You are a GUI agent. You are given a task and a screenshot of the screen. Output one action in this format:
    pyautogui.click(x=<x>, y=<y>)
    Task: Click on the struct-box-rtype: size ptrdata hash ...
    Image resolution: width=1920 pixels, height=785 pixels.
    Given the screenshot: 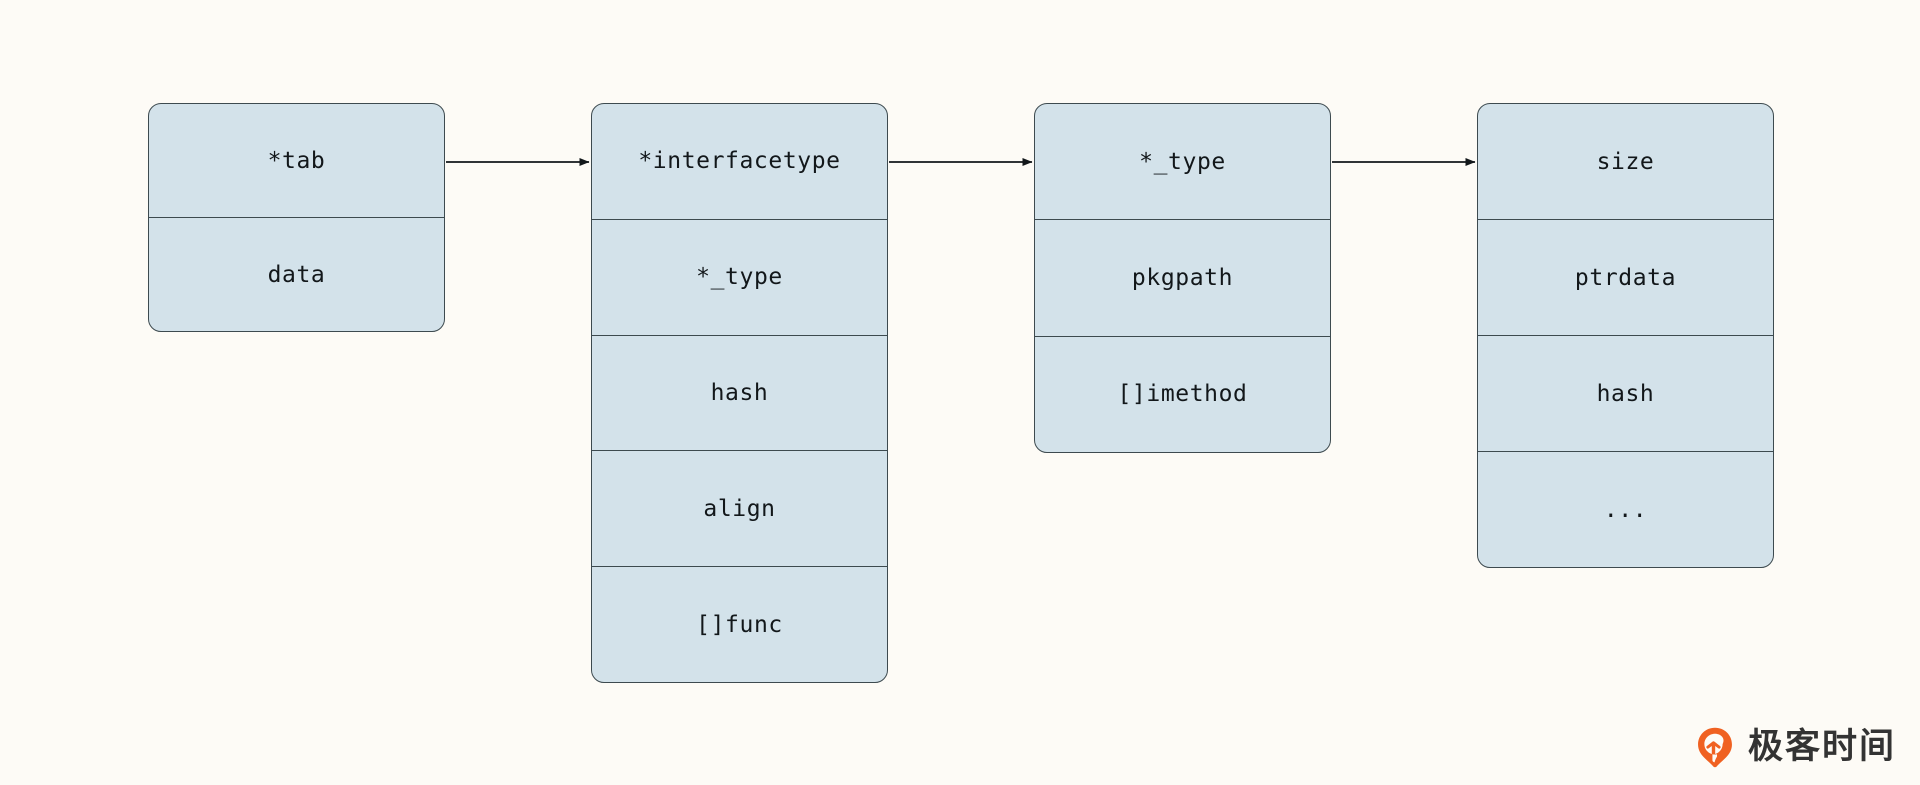 What is the action you would take?
    pyautogui.click(x=1625, y=335)
    